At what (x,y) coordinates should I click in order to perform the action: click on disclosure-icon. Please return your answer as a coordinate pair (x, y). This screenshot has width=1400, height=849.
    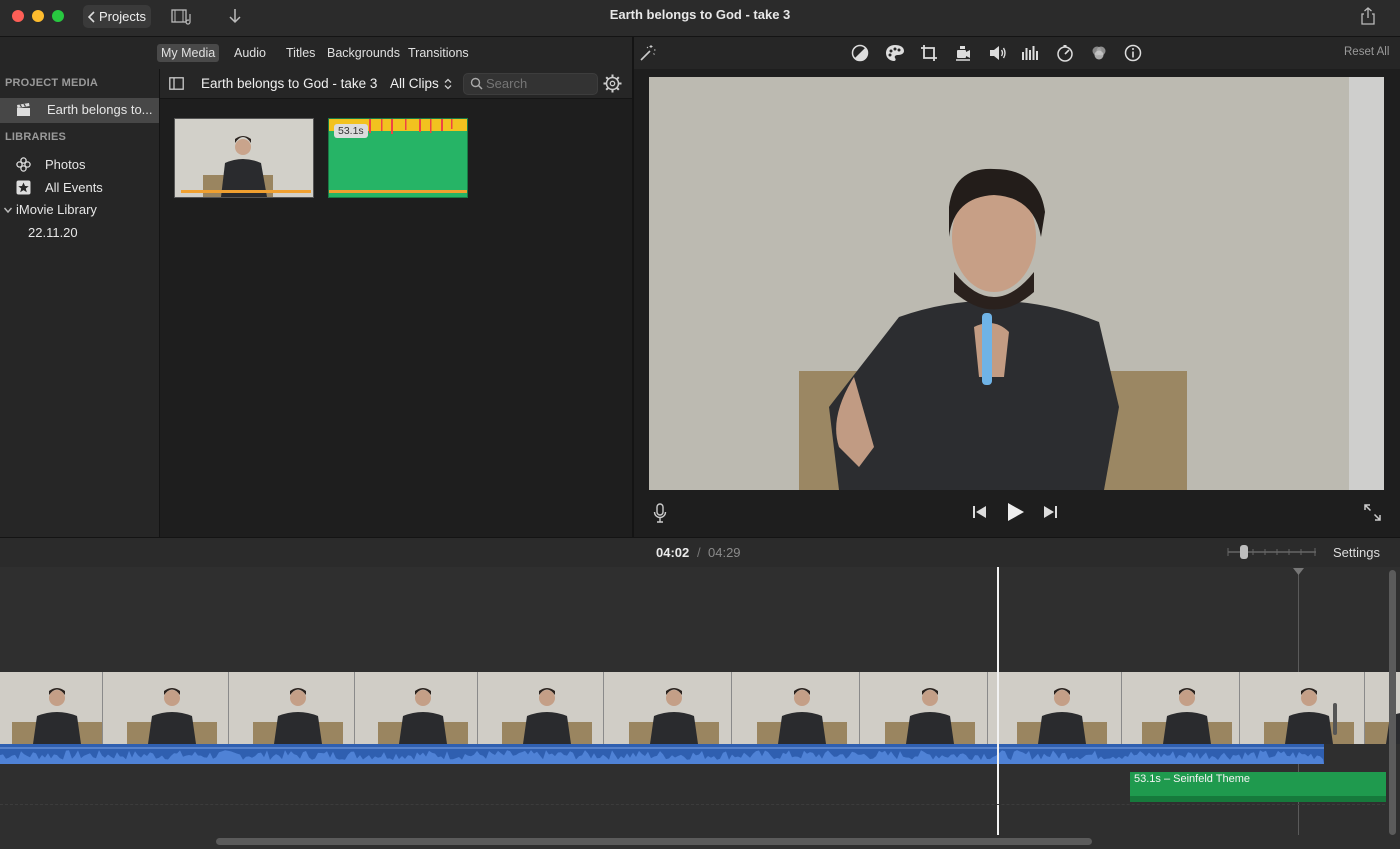
    Looking at the image, I should click on (8, 210).